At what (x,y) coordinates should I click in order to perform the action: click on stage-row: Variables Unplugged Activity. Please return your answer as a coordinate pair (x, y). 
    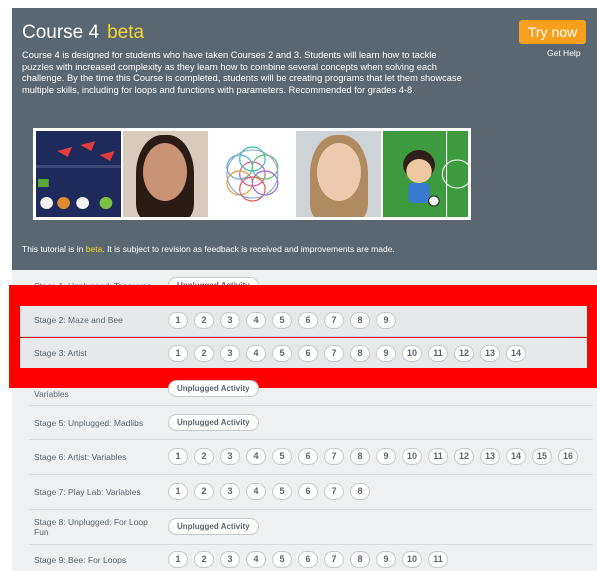
    Looking at the image, I should click on (311, 393).